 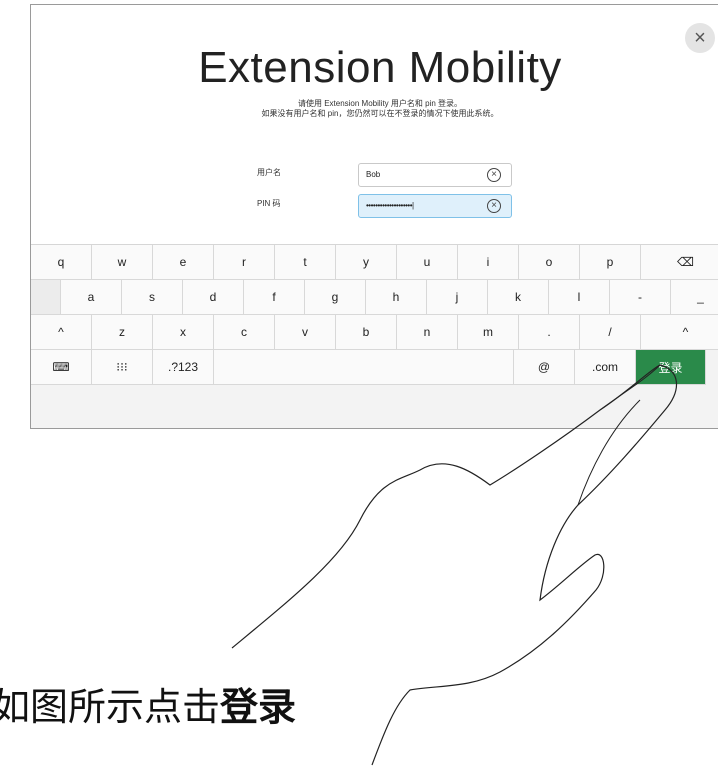 What do you see at coordinates (258, 708) in the screenshot?
I see `caption-emphasis: 登录` at bounding box center [258, 708].